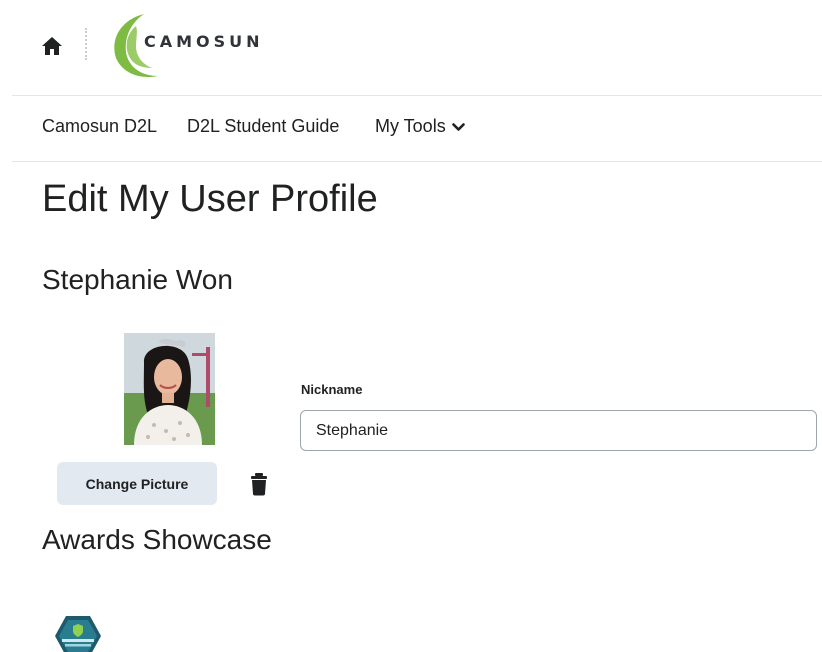 Image resolution: width=822 pixels, height=652 pixels. I want to click on nickname-label: Nickname, so click(332, 389).